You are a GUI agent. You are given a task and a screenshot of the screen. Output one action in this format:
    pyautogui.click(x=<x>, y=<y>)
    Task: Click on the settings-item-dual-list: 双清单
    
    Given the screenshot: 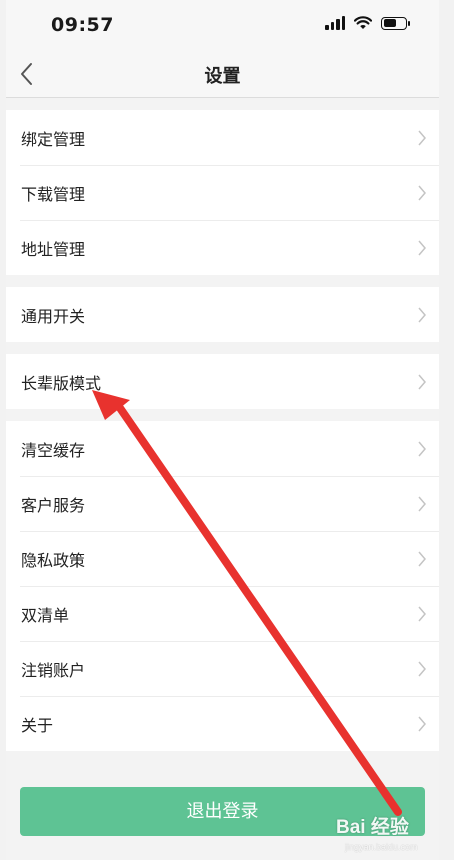 What is the action you would take?
    pyautogui.click(x=222, y=613)
    